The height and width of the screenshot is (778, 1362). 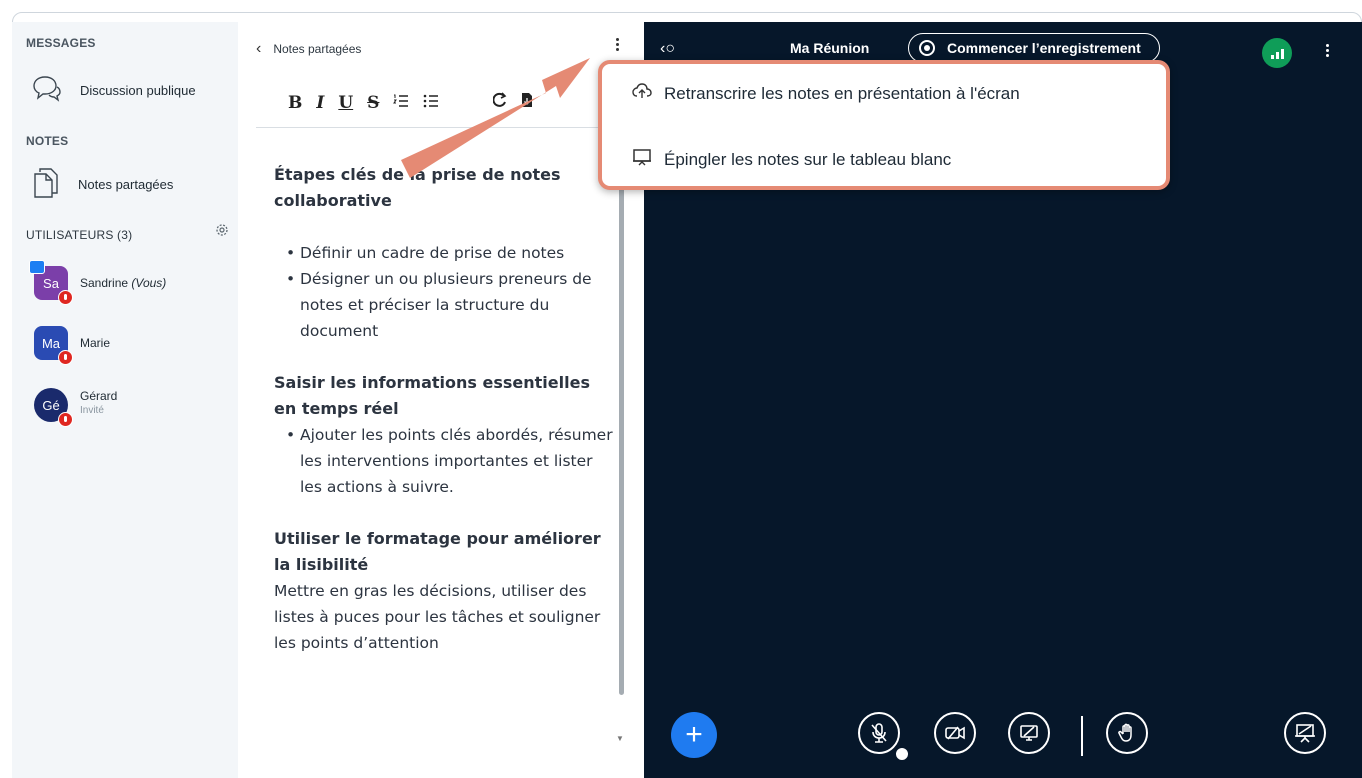 I want to click on user-name: Sandrine (Vous), so click(x=123, y=283).